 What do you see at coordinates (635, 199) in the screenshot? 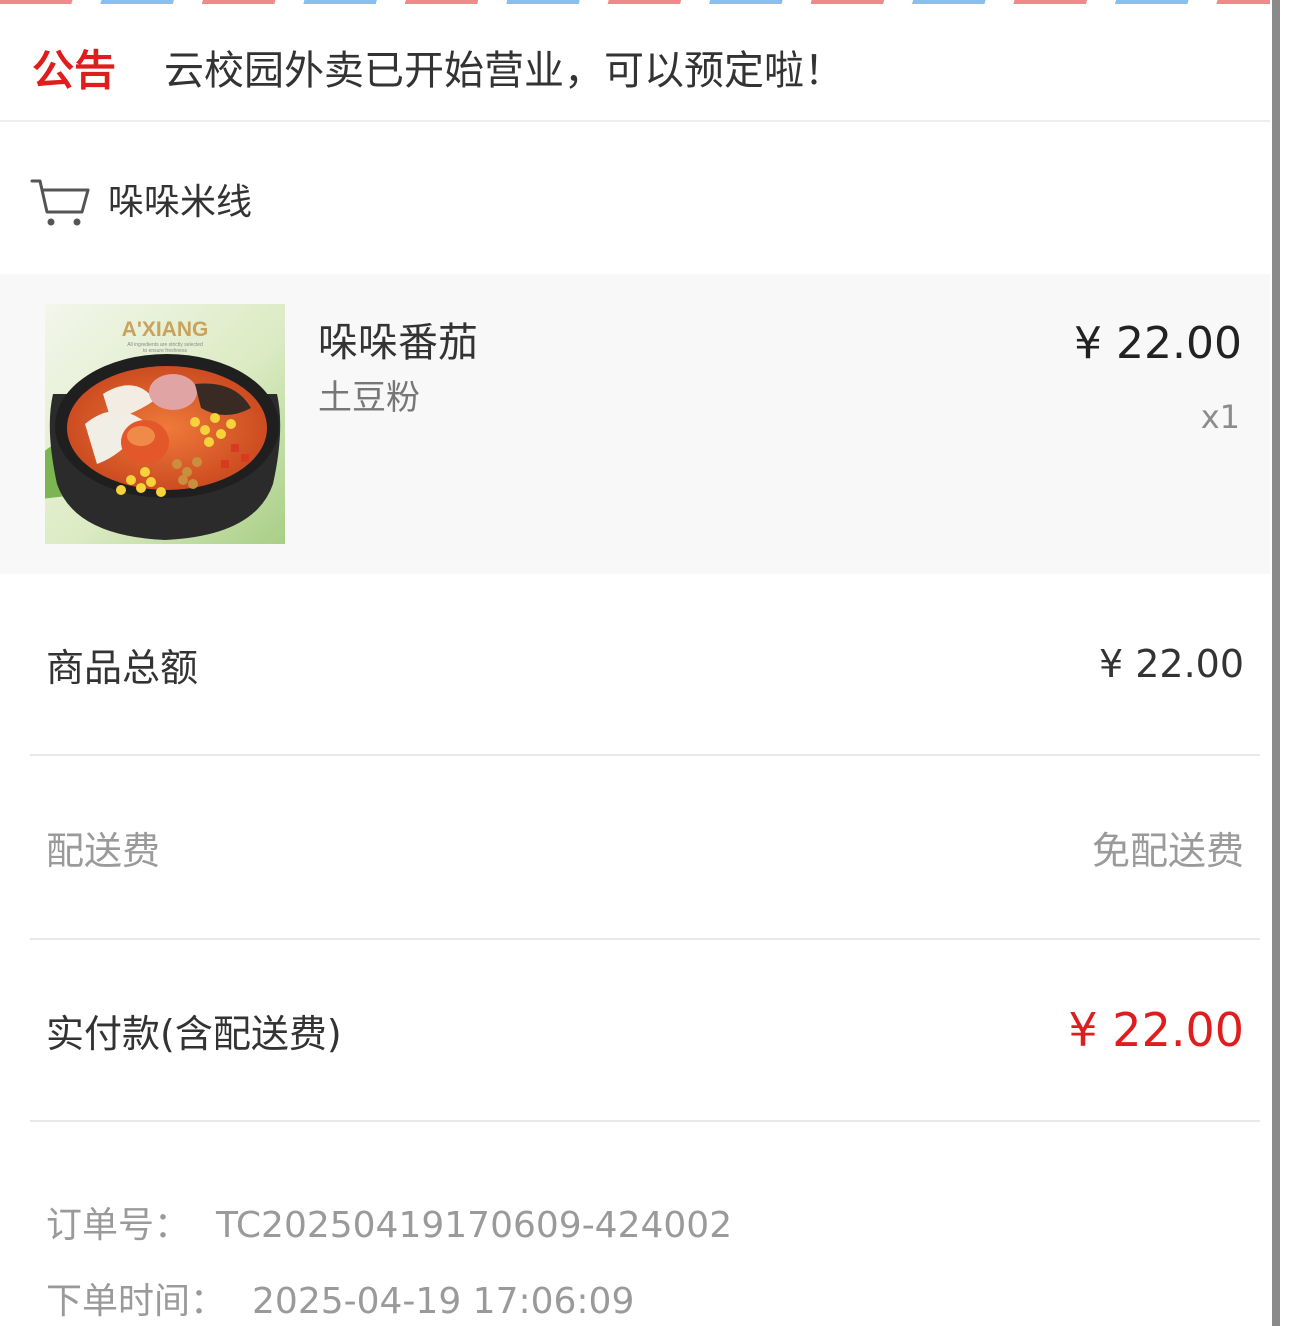
I see `shop-header: 哚哚米线` at bounding box center [635, 199].